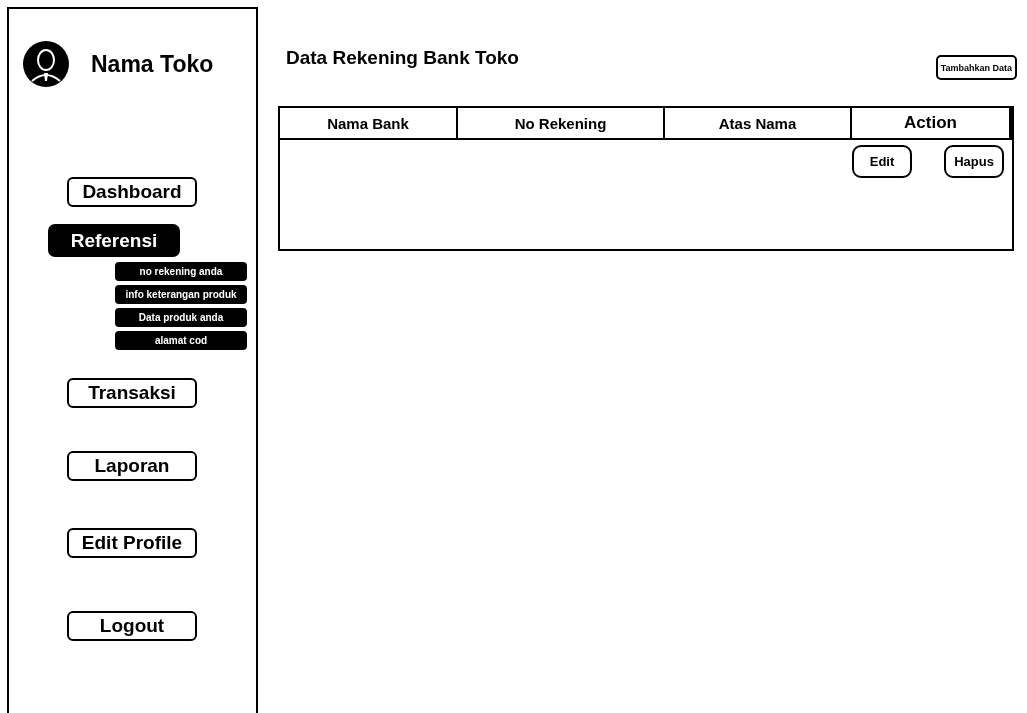 Image resolution: width=1027 pixels, height=713 pixels. I want to click on store-name: Nama Toko, so click(152, 64).